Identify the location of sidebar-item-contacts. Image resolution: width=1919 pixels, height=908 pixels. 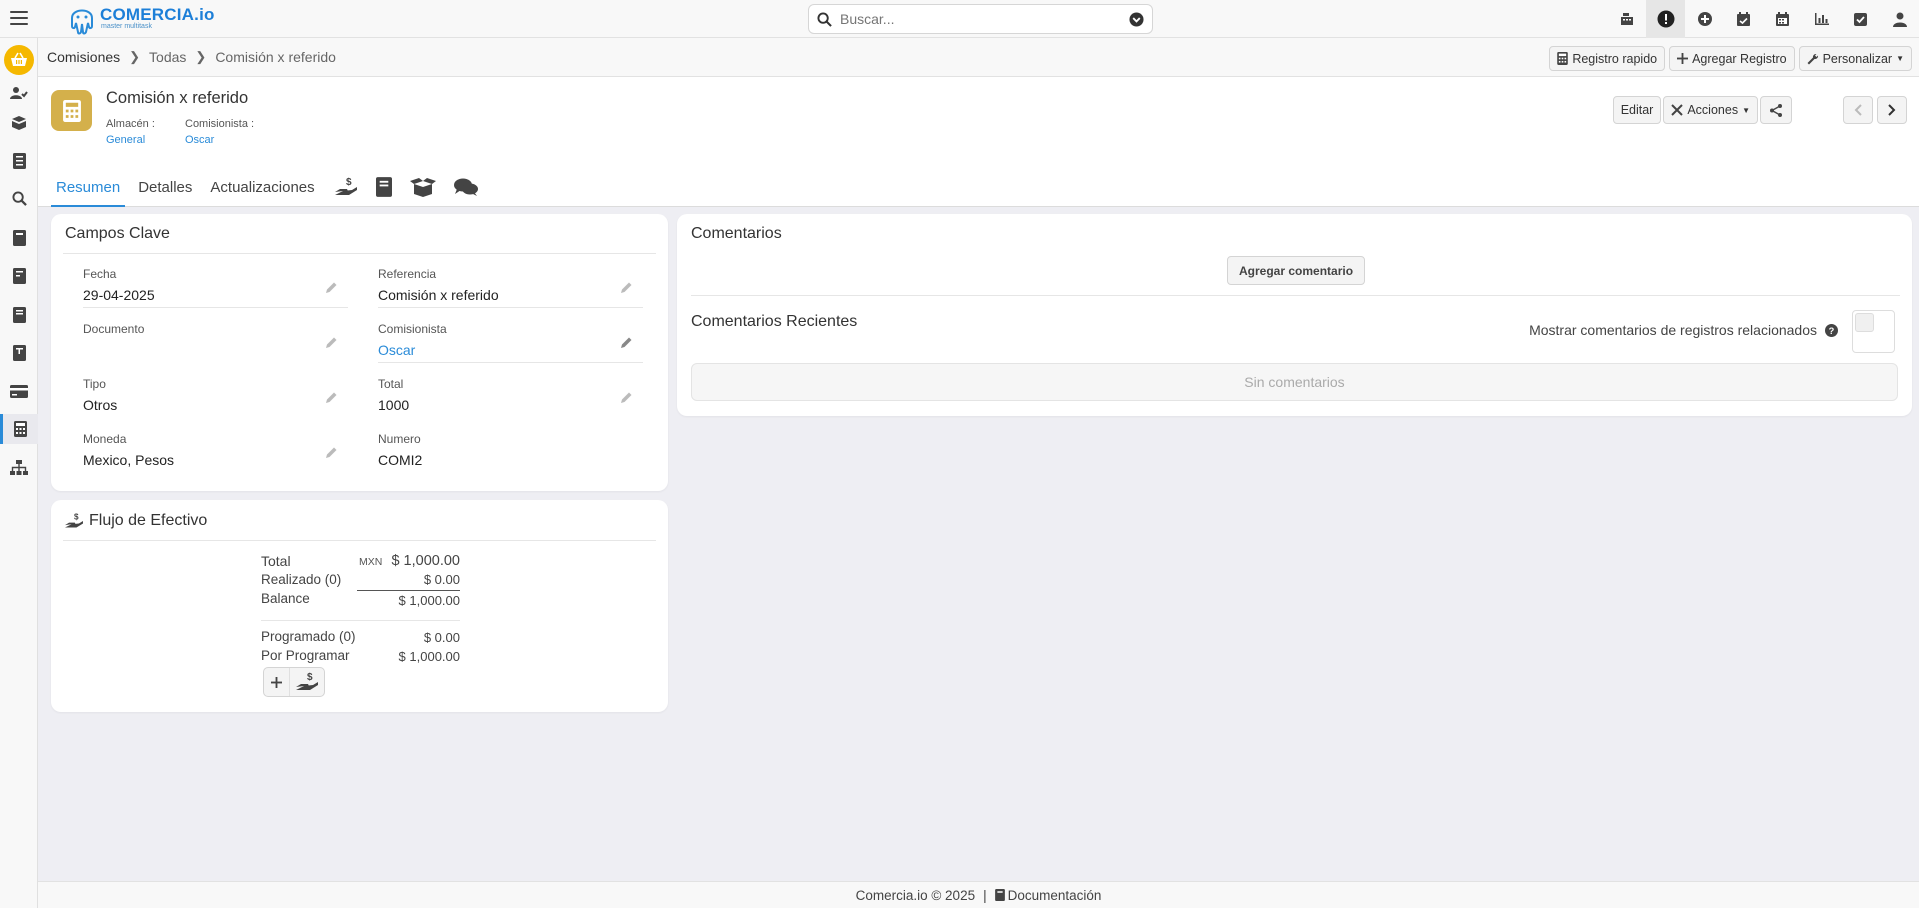
(19, 93).